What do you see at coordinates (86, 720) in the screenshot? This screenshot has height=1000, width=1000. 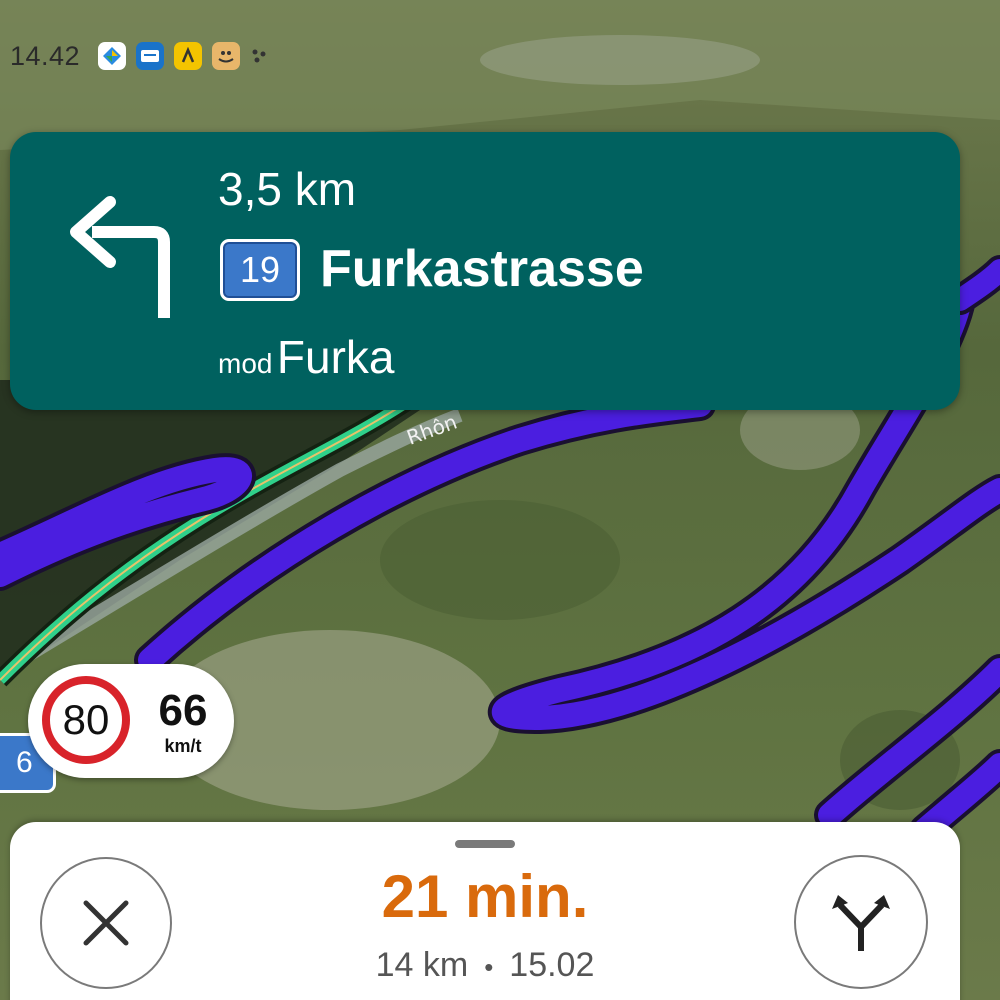 I see `speed-limit-sign: 80` at bounding box center [86, 720].